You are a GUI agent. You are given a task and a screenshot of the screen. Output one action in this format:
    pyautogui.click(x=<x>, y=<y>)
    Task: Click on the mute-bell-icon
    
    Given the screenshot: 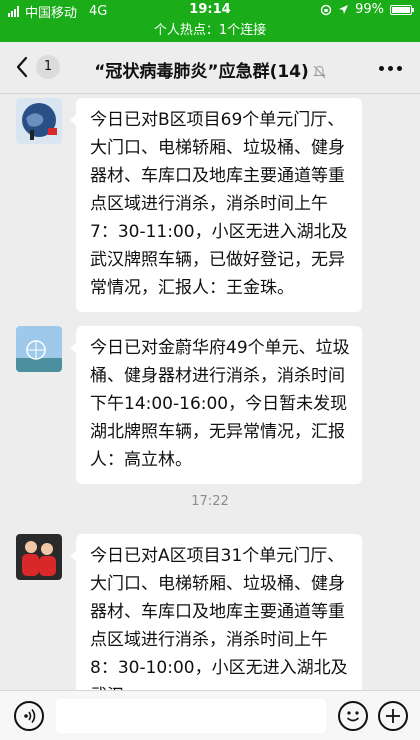 What is the action you would take?
    pyautogui.click(x=319, y=72)
    